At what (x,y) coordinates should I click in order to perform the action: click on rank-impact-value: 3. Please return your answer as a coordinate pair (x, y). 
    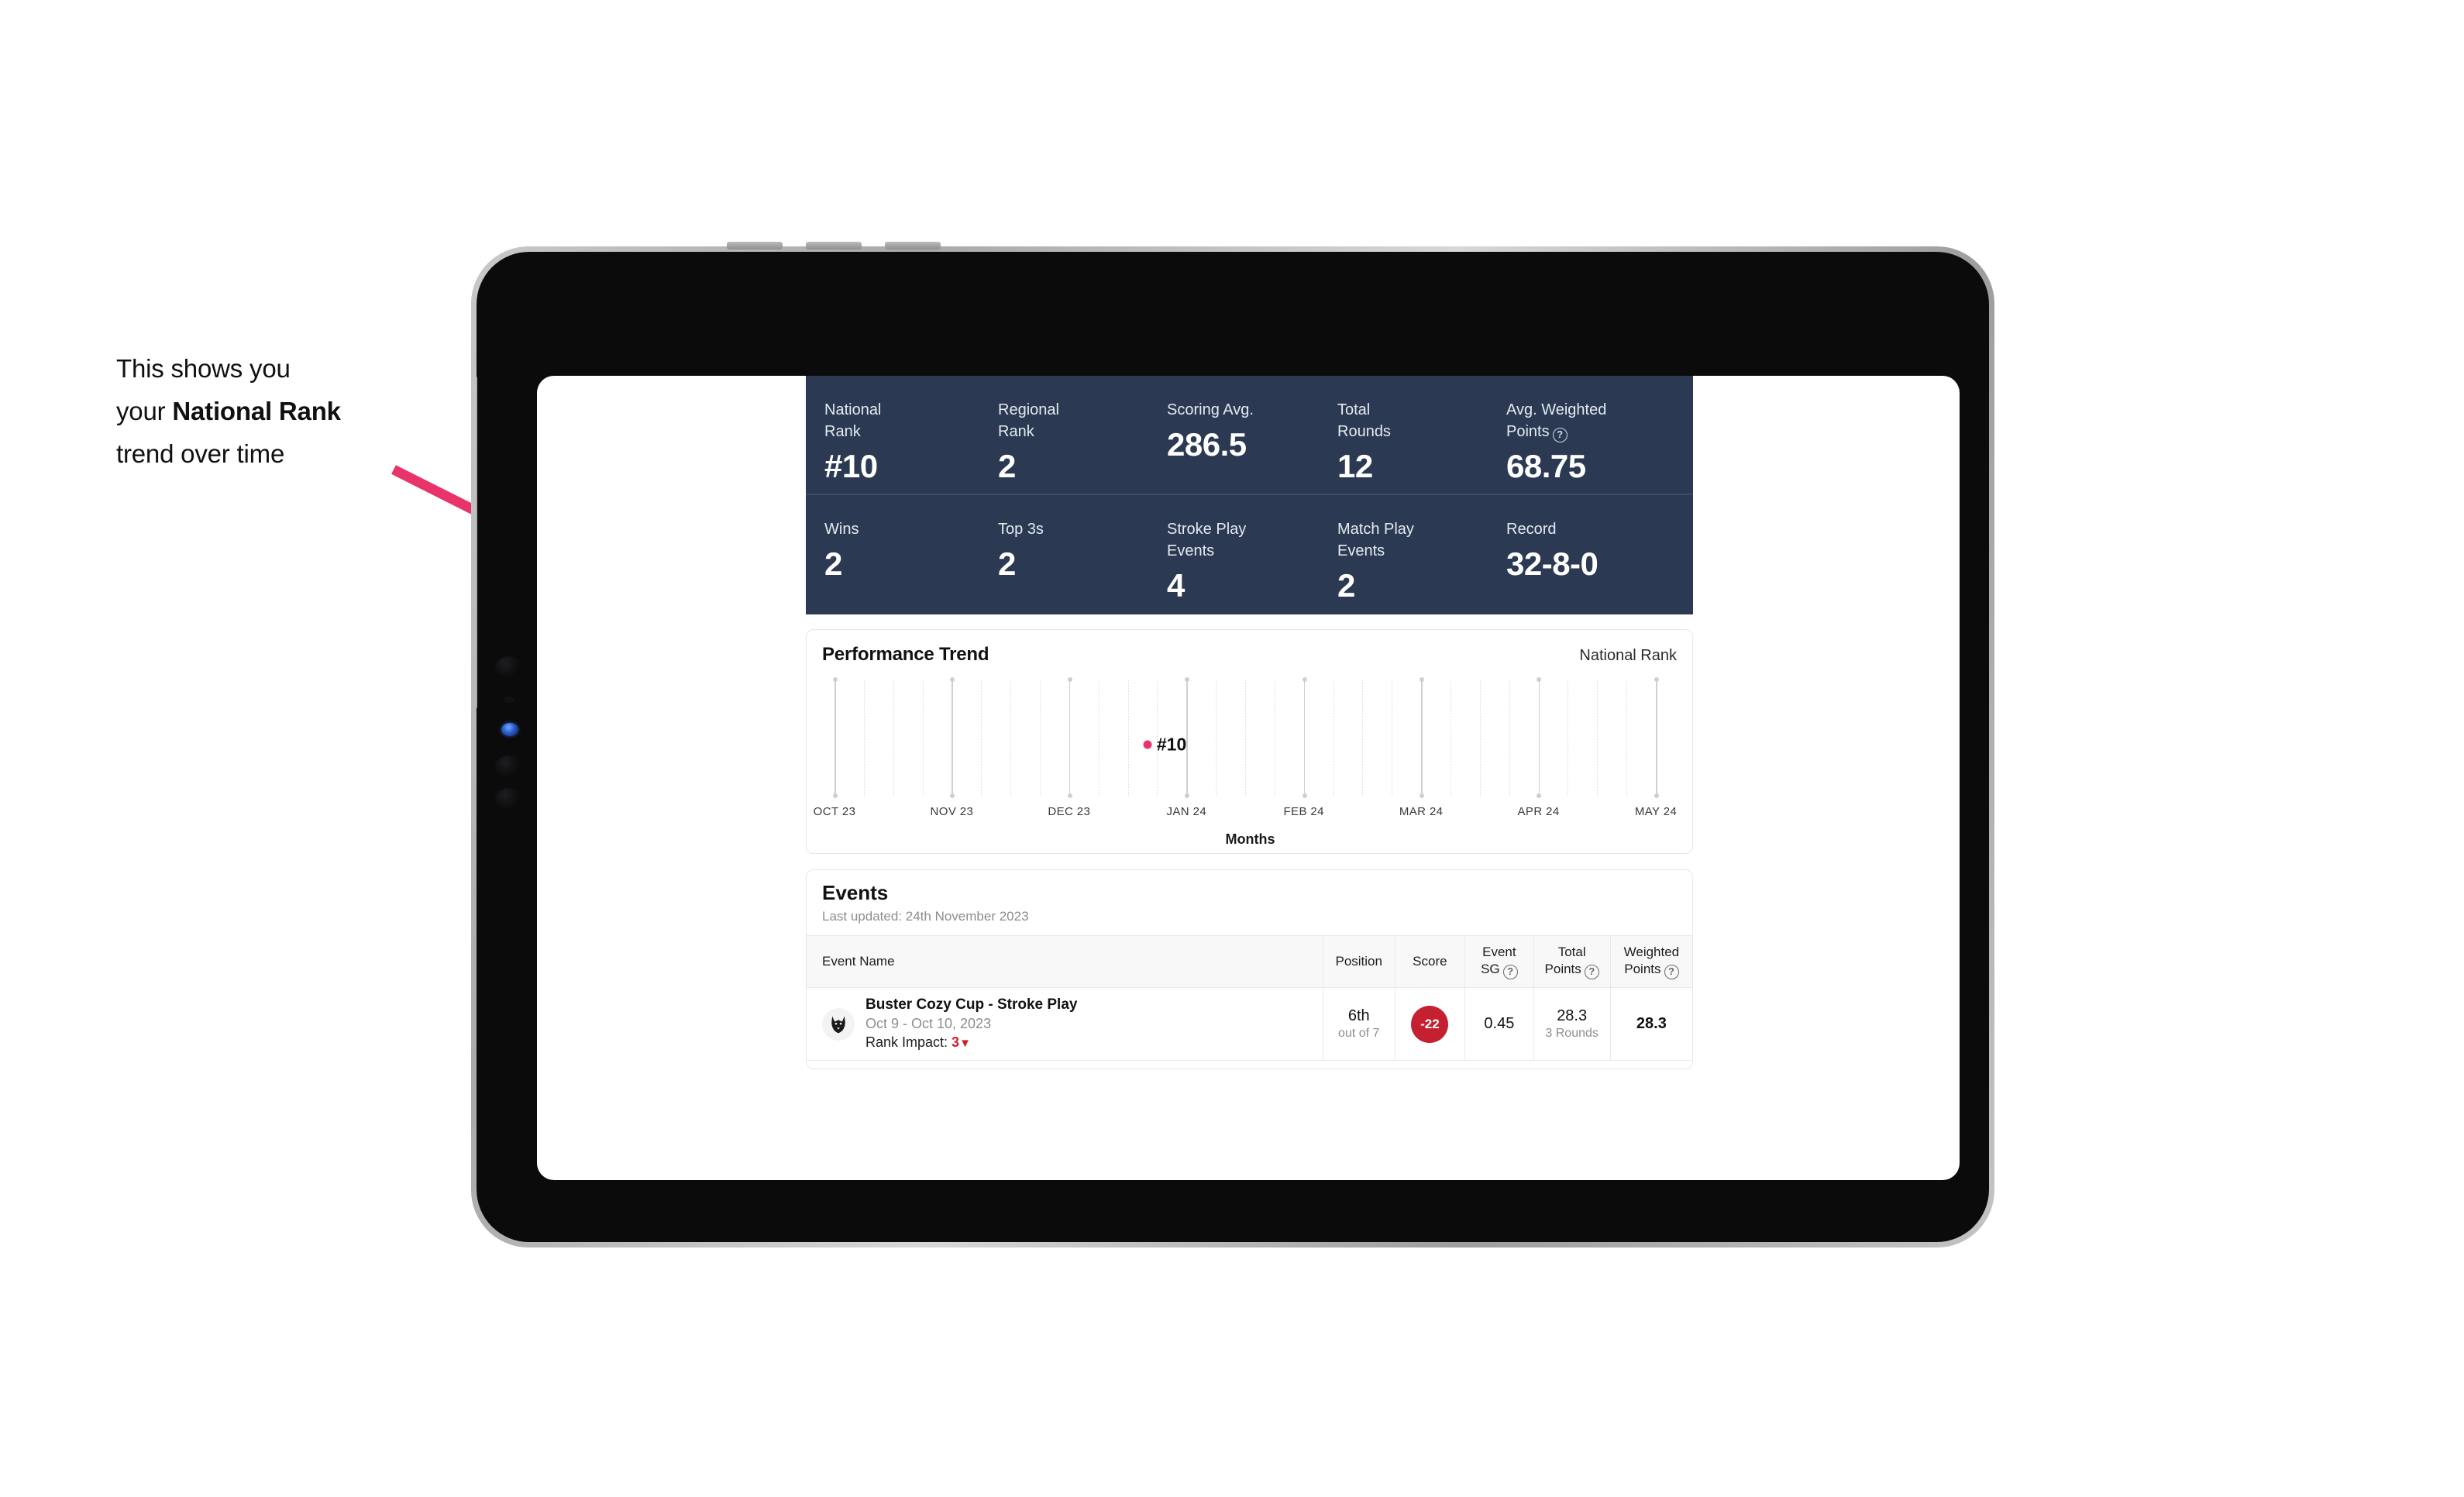
    Looking at the image, I should click on (956, 1042).